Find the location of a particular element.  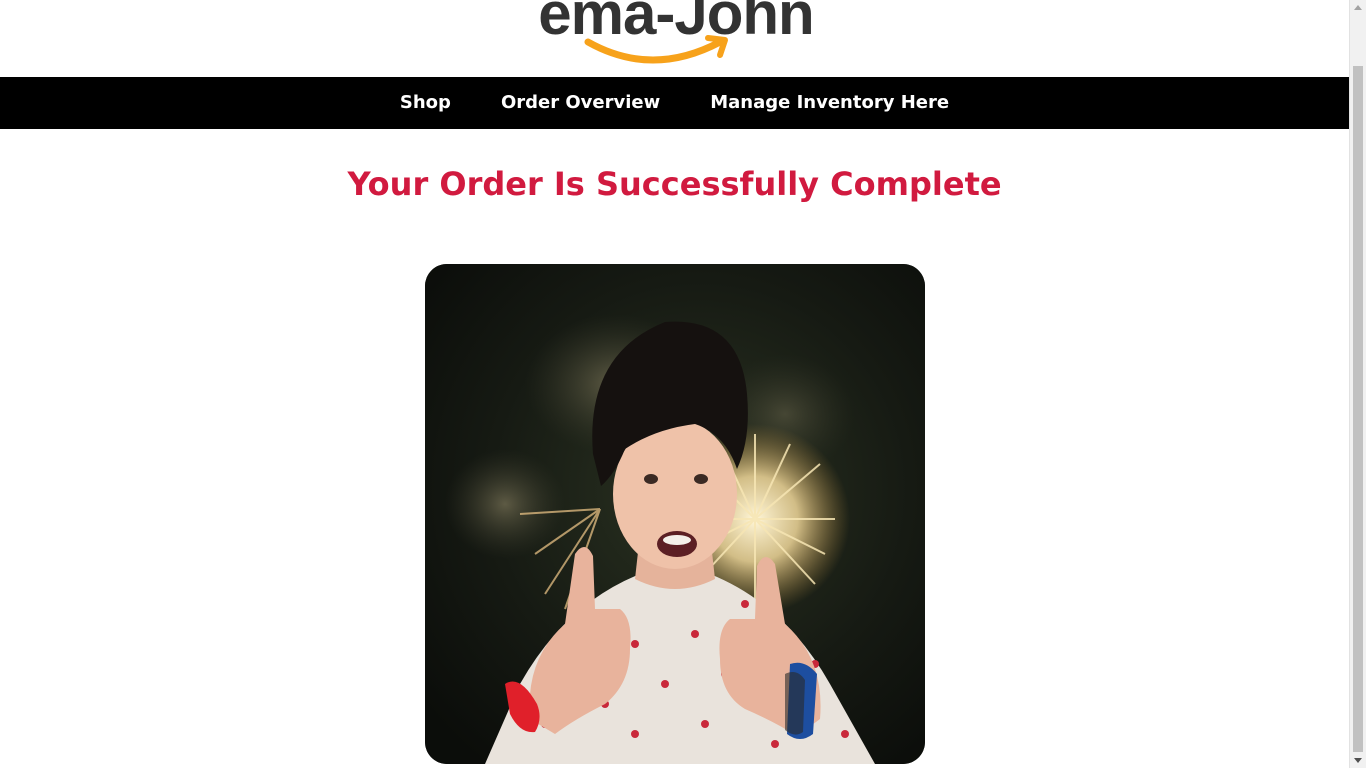

vertical-scrollbar is located at coordinates (1357, 384).